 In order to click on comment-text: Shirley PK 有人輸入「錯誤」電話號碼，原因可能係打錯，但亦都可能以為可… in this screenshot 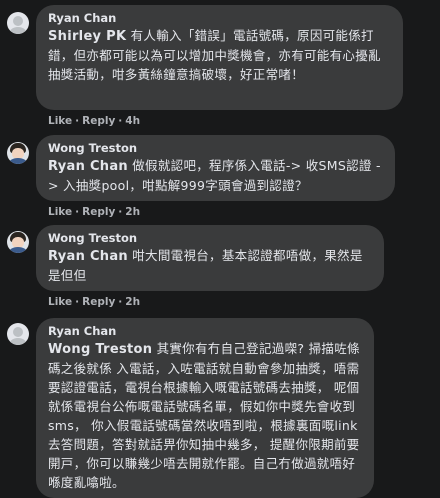, I will do `click(219, 55)`.